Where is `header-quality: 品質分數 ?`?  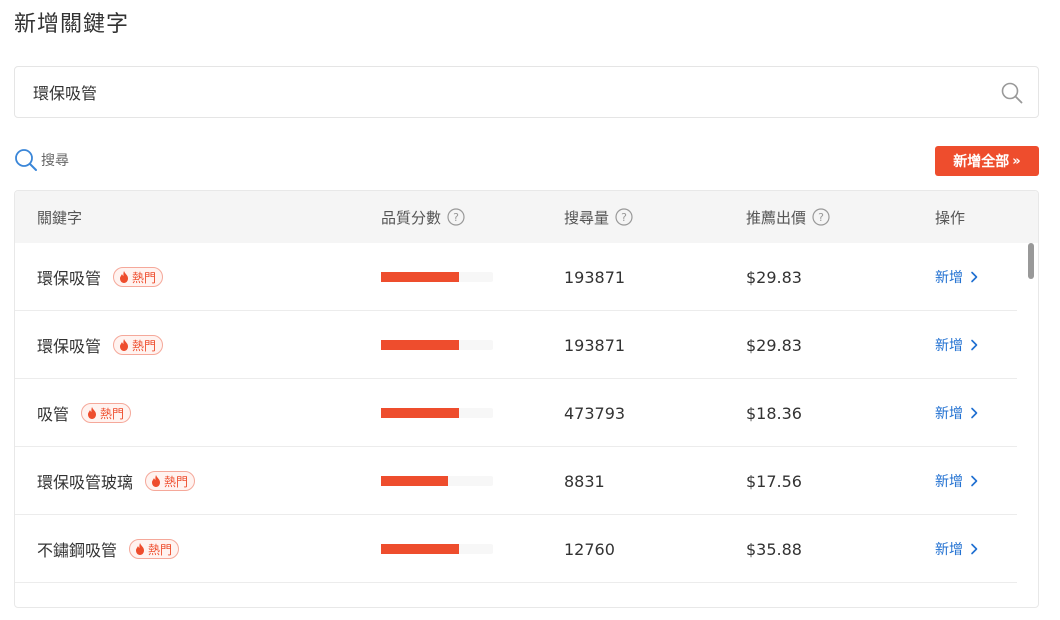
header-quality: 品質分數 ? is located at coordinates (423, 217).